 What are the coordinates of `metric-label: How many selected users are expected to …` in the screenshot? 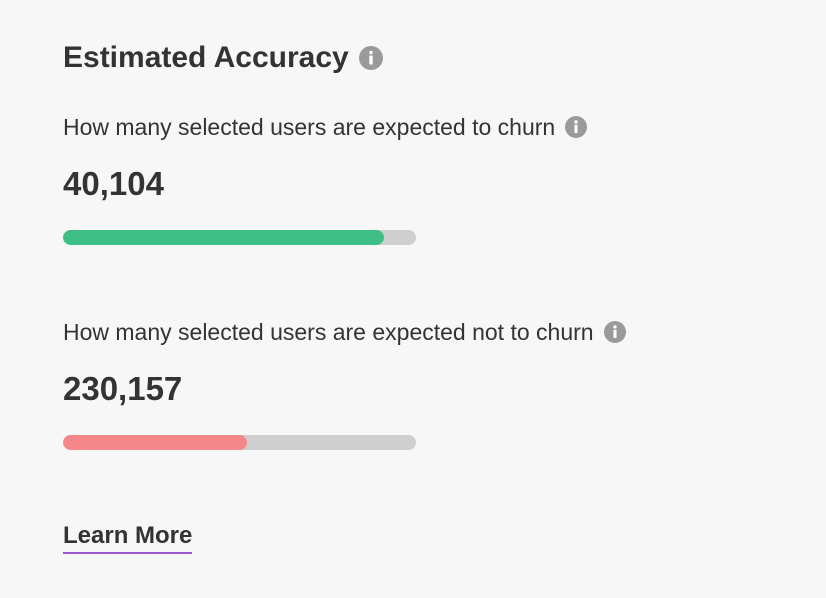 It's located at (309, 126).